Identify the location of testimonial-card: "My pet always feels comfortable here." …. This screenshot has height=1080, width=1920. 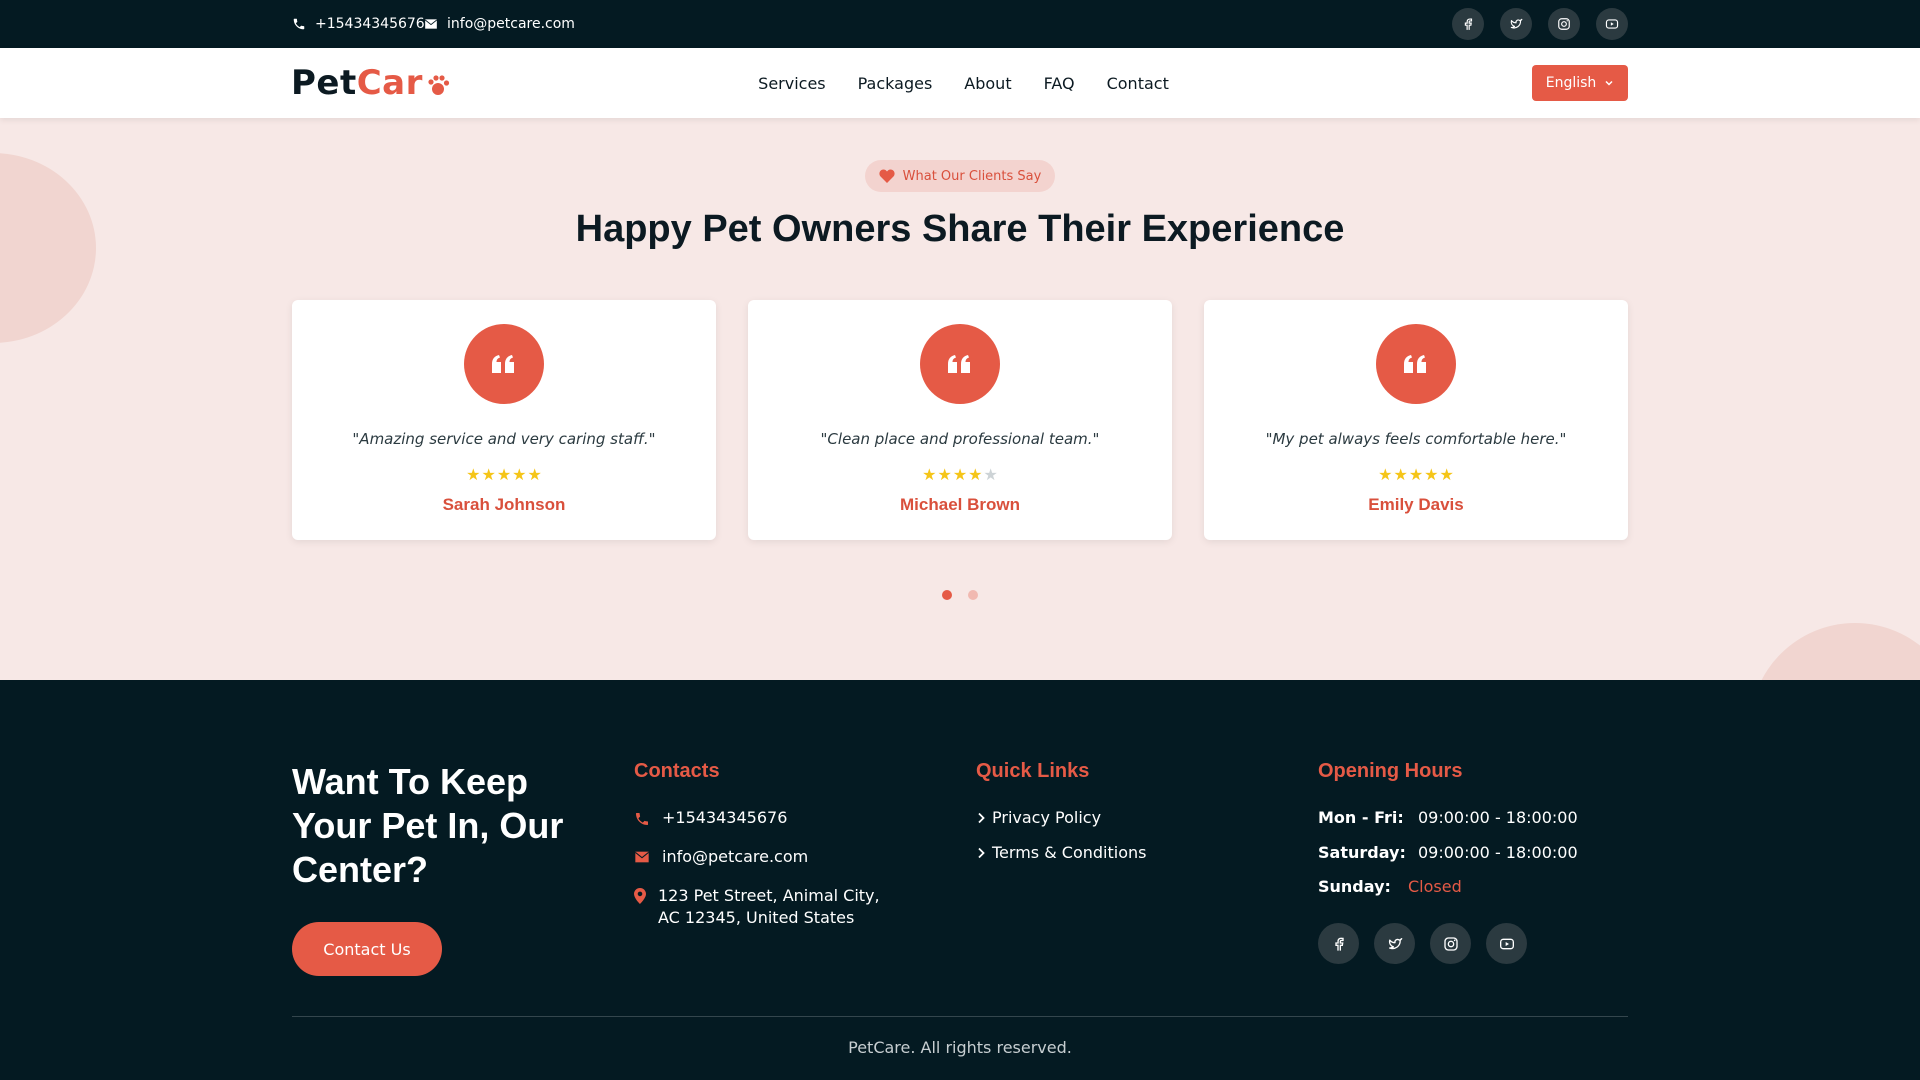
(1416, 420).